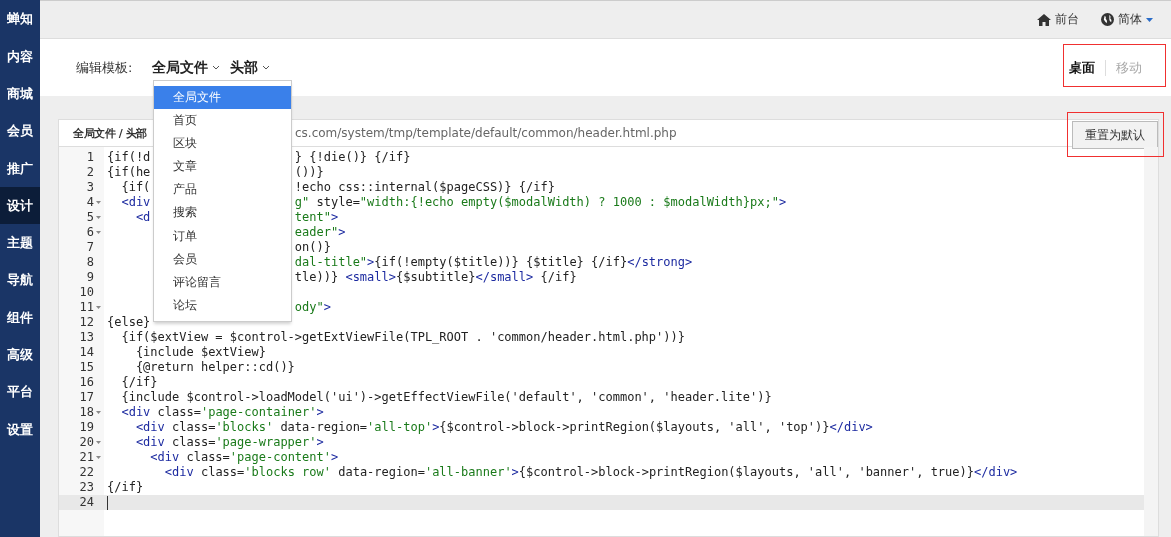 Image resolution: width=1171 pixels, height=537 pixels. I want to click on sidebar-item: 主题, so click(20, 243).